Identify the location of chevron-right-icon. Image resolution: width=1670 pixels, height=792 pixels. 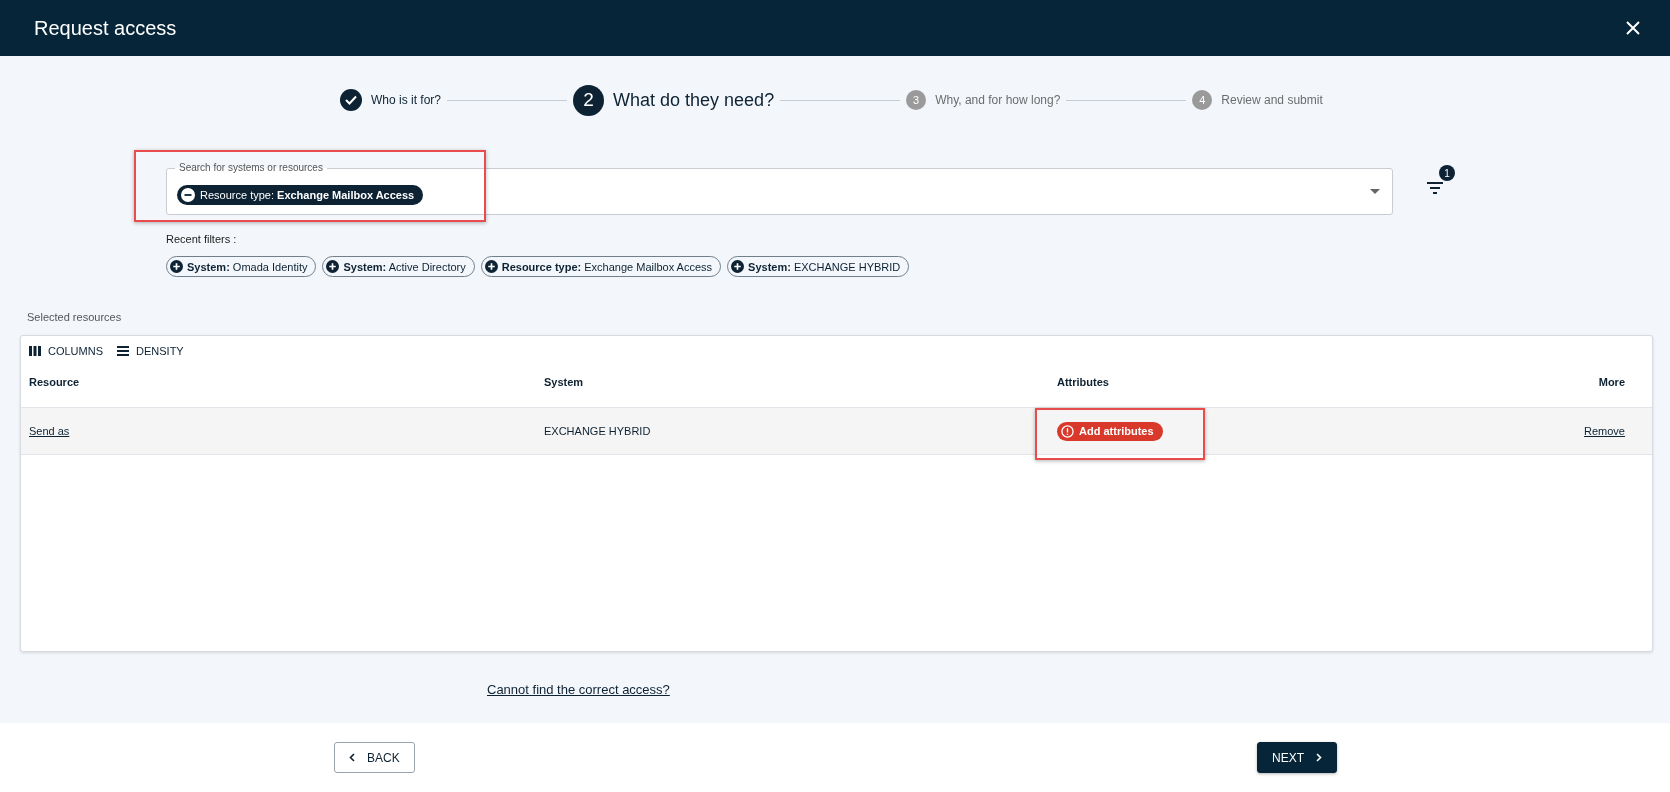
(1319, 757).